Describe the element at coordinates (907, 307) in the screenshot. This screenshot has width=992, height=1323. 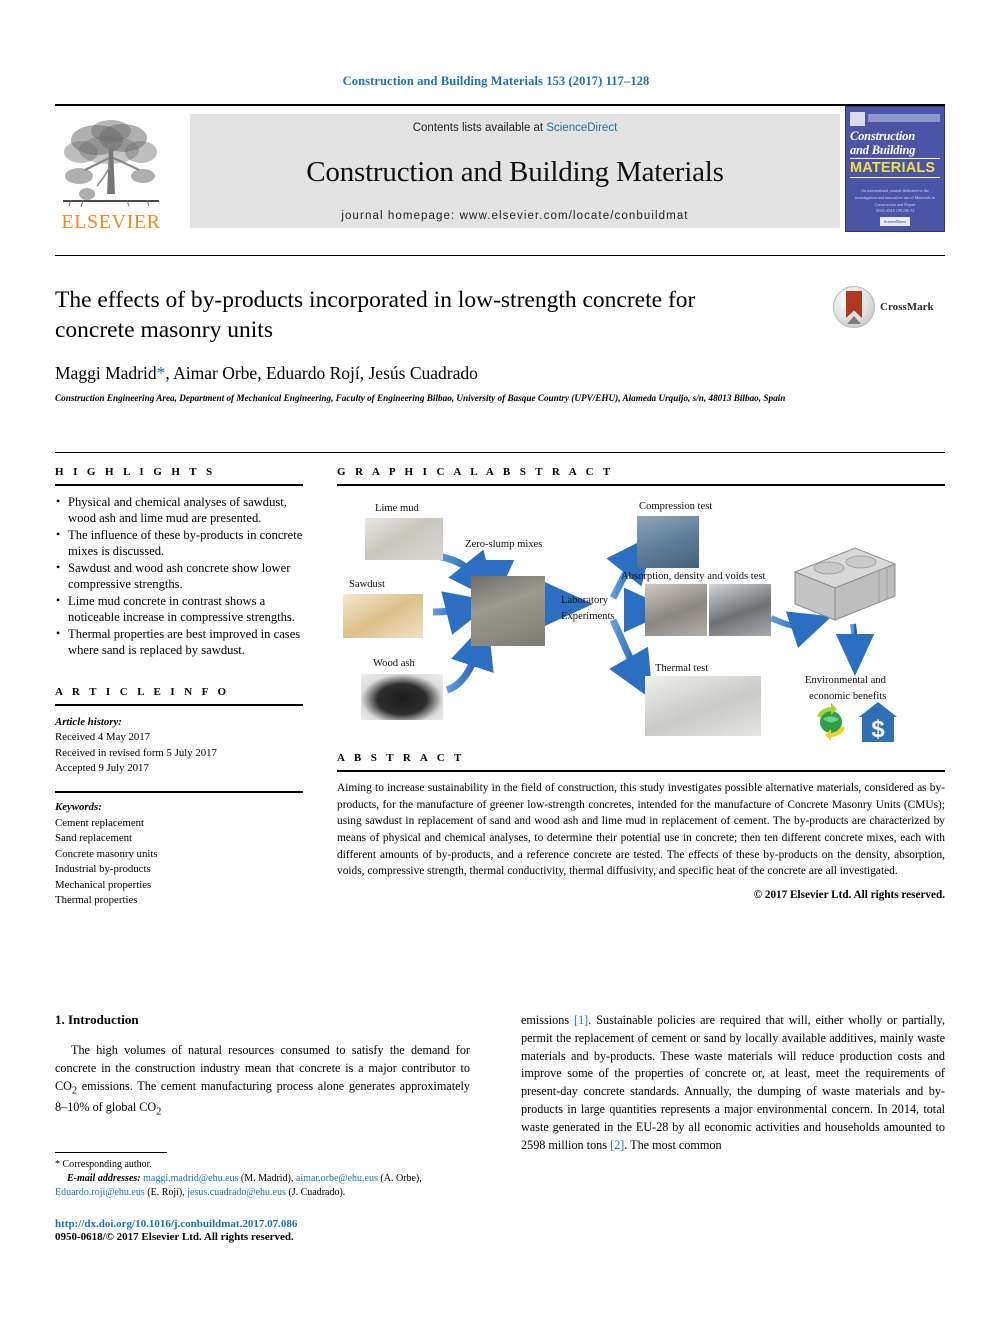
I see `crossmark-label: CrossMark` at that location.